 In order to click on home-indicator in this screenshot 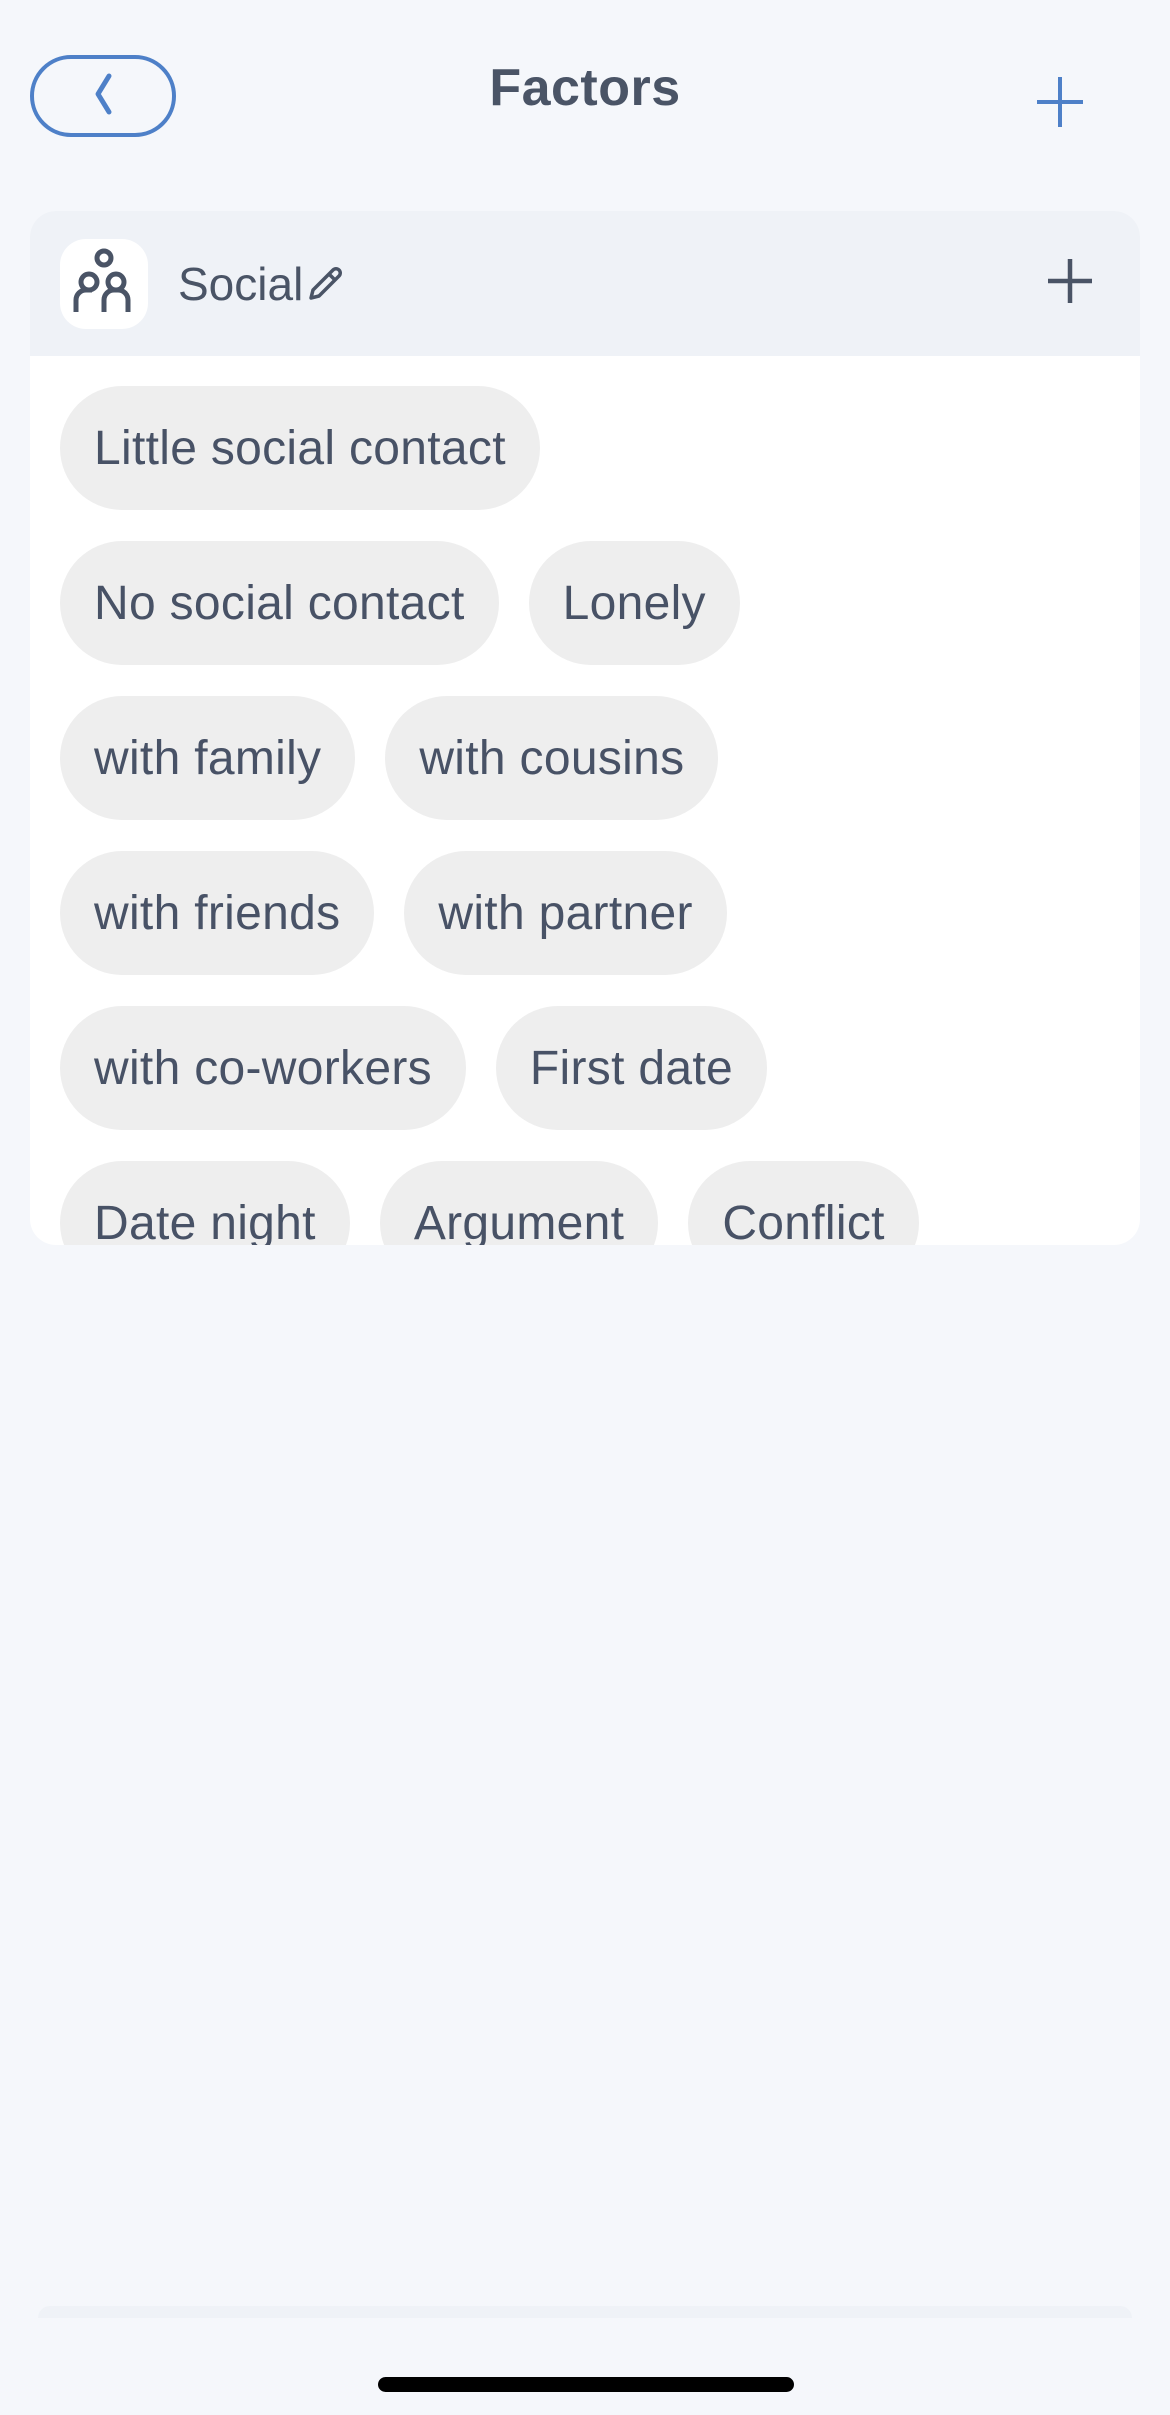, I will do `click(586, 2384)`.